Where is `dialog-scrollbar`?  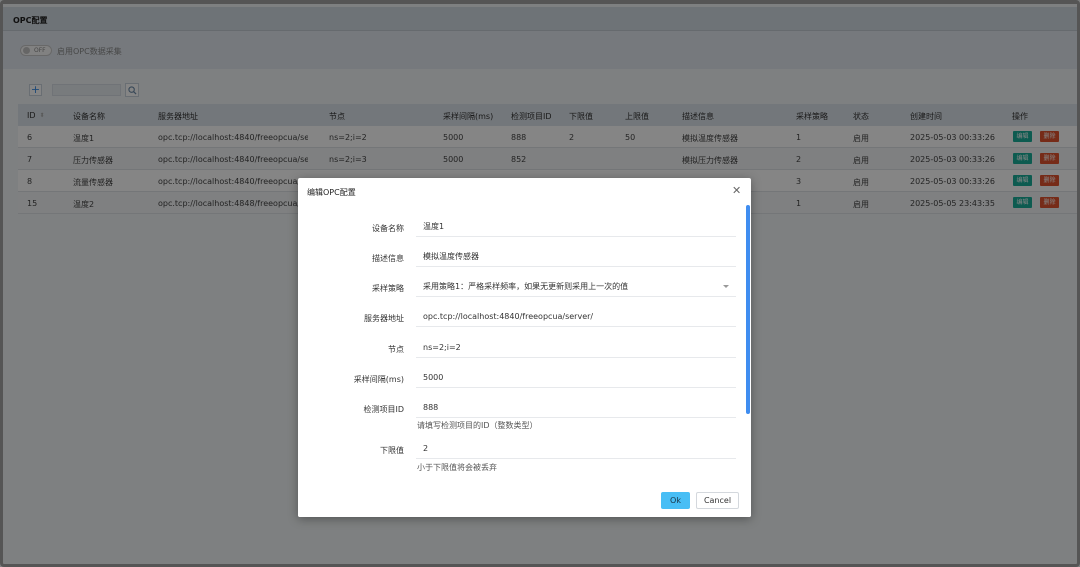 dialog-scrollbar is located at coordinates (748, 309).